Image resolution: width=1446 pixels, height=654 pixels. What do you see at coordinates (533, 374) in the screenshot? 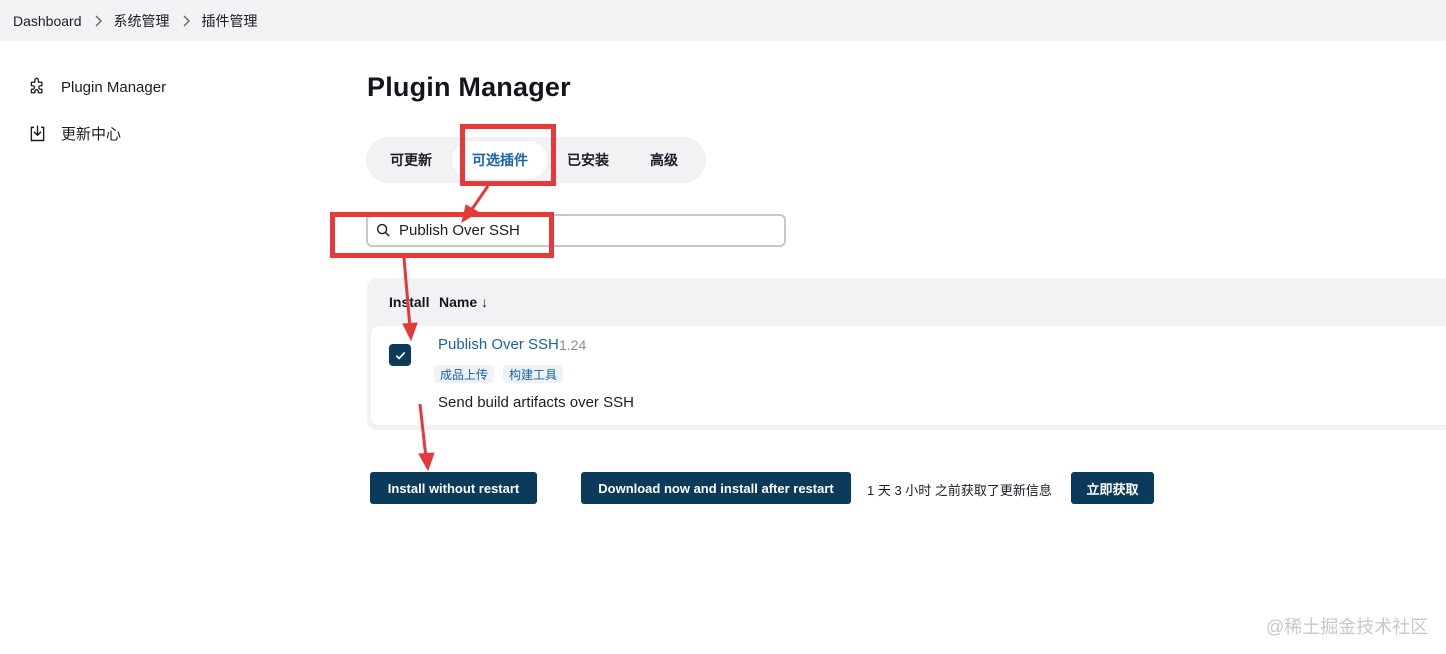
I see `plugin-tag: 构建工具` at bounding box center [533, 374].